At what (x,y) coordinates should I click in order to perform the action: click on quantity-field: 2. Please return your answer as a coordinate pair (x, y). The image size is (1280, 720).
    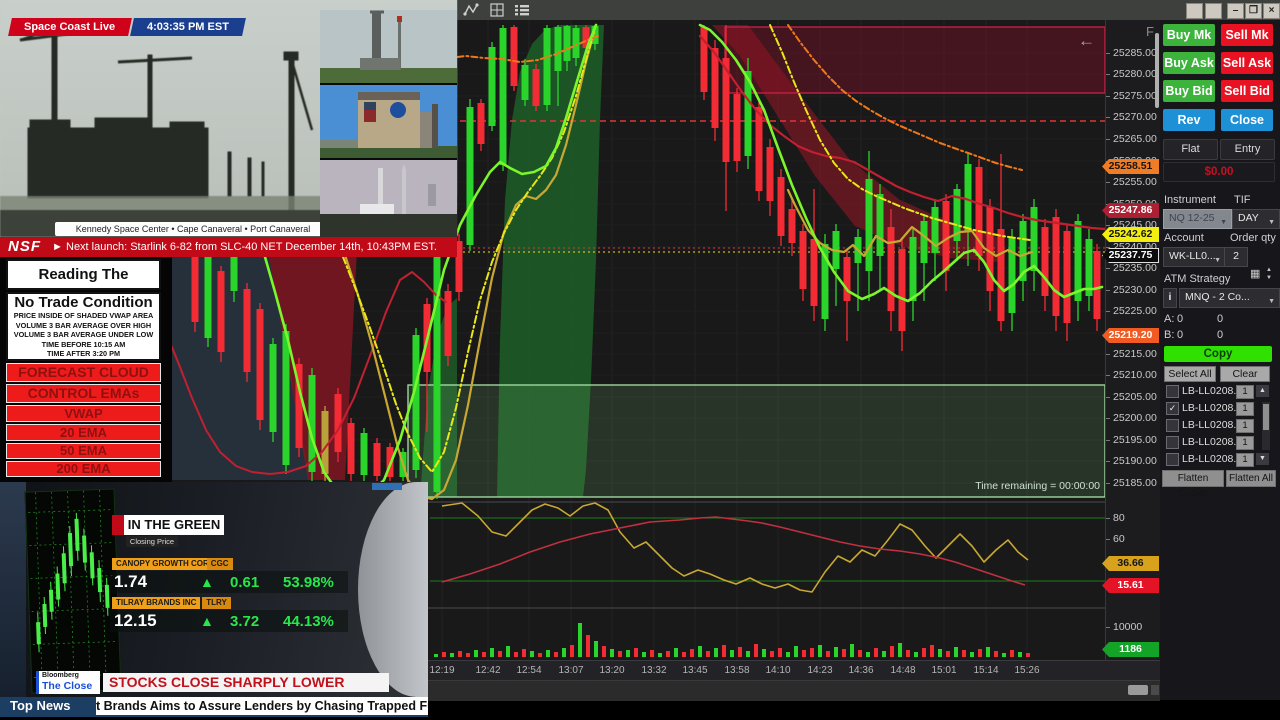
    Looking at the image, I should click on (1236, 257).